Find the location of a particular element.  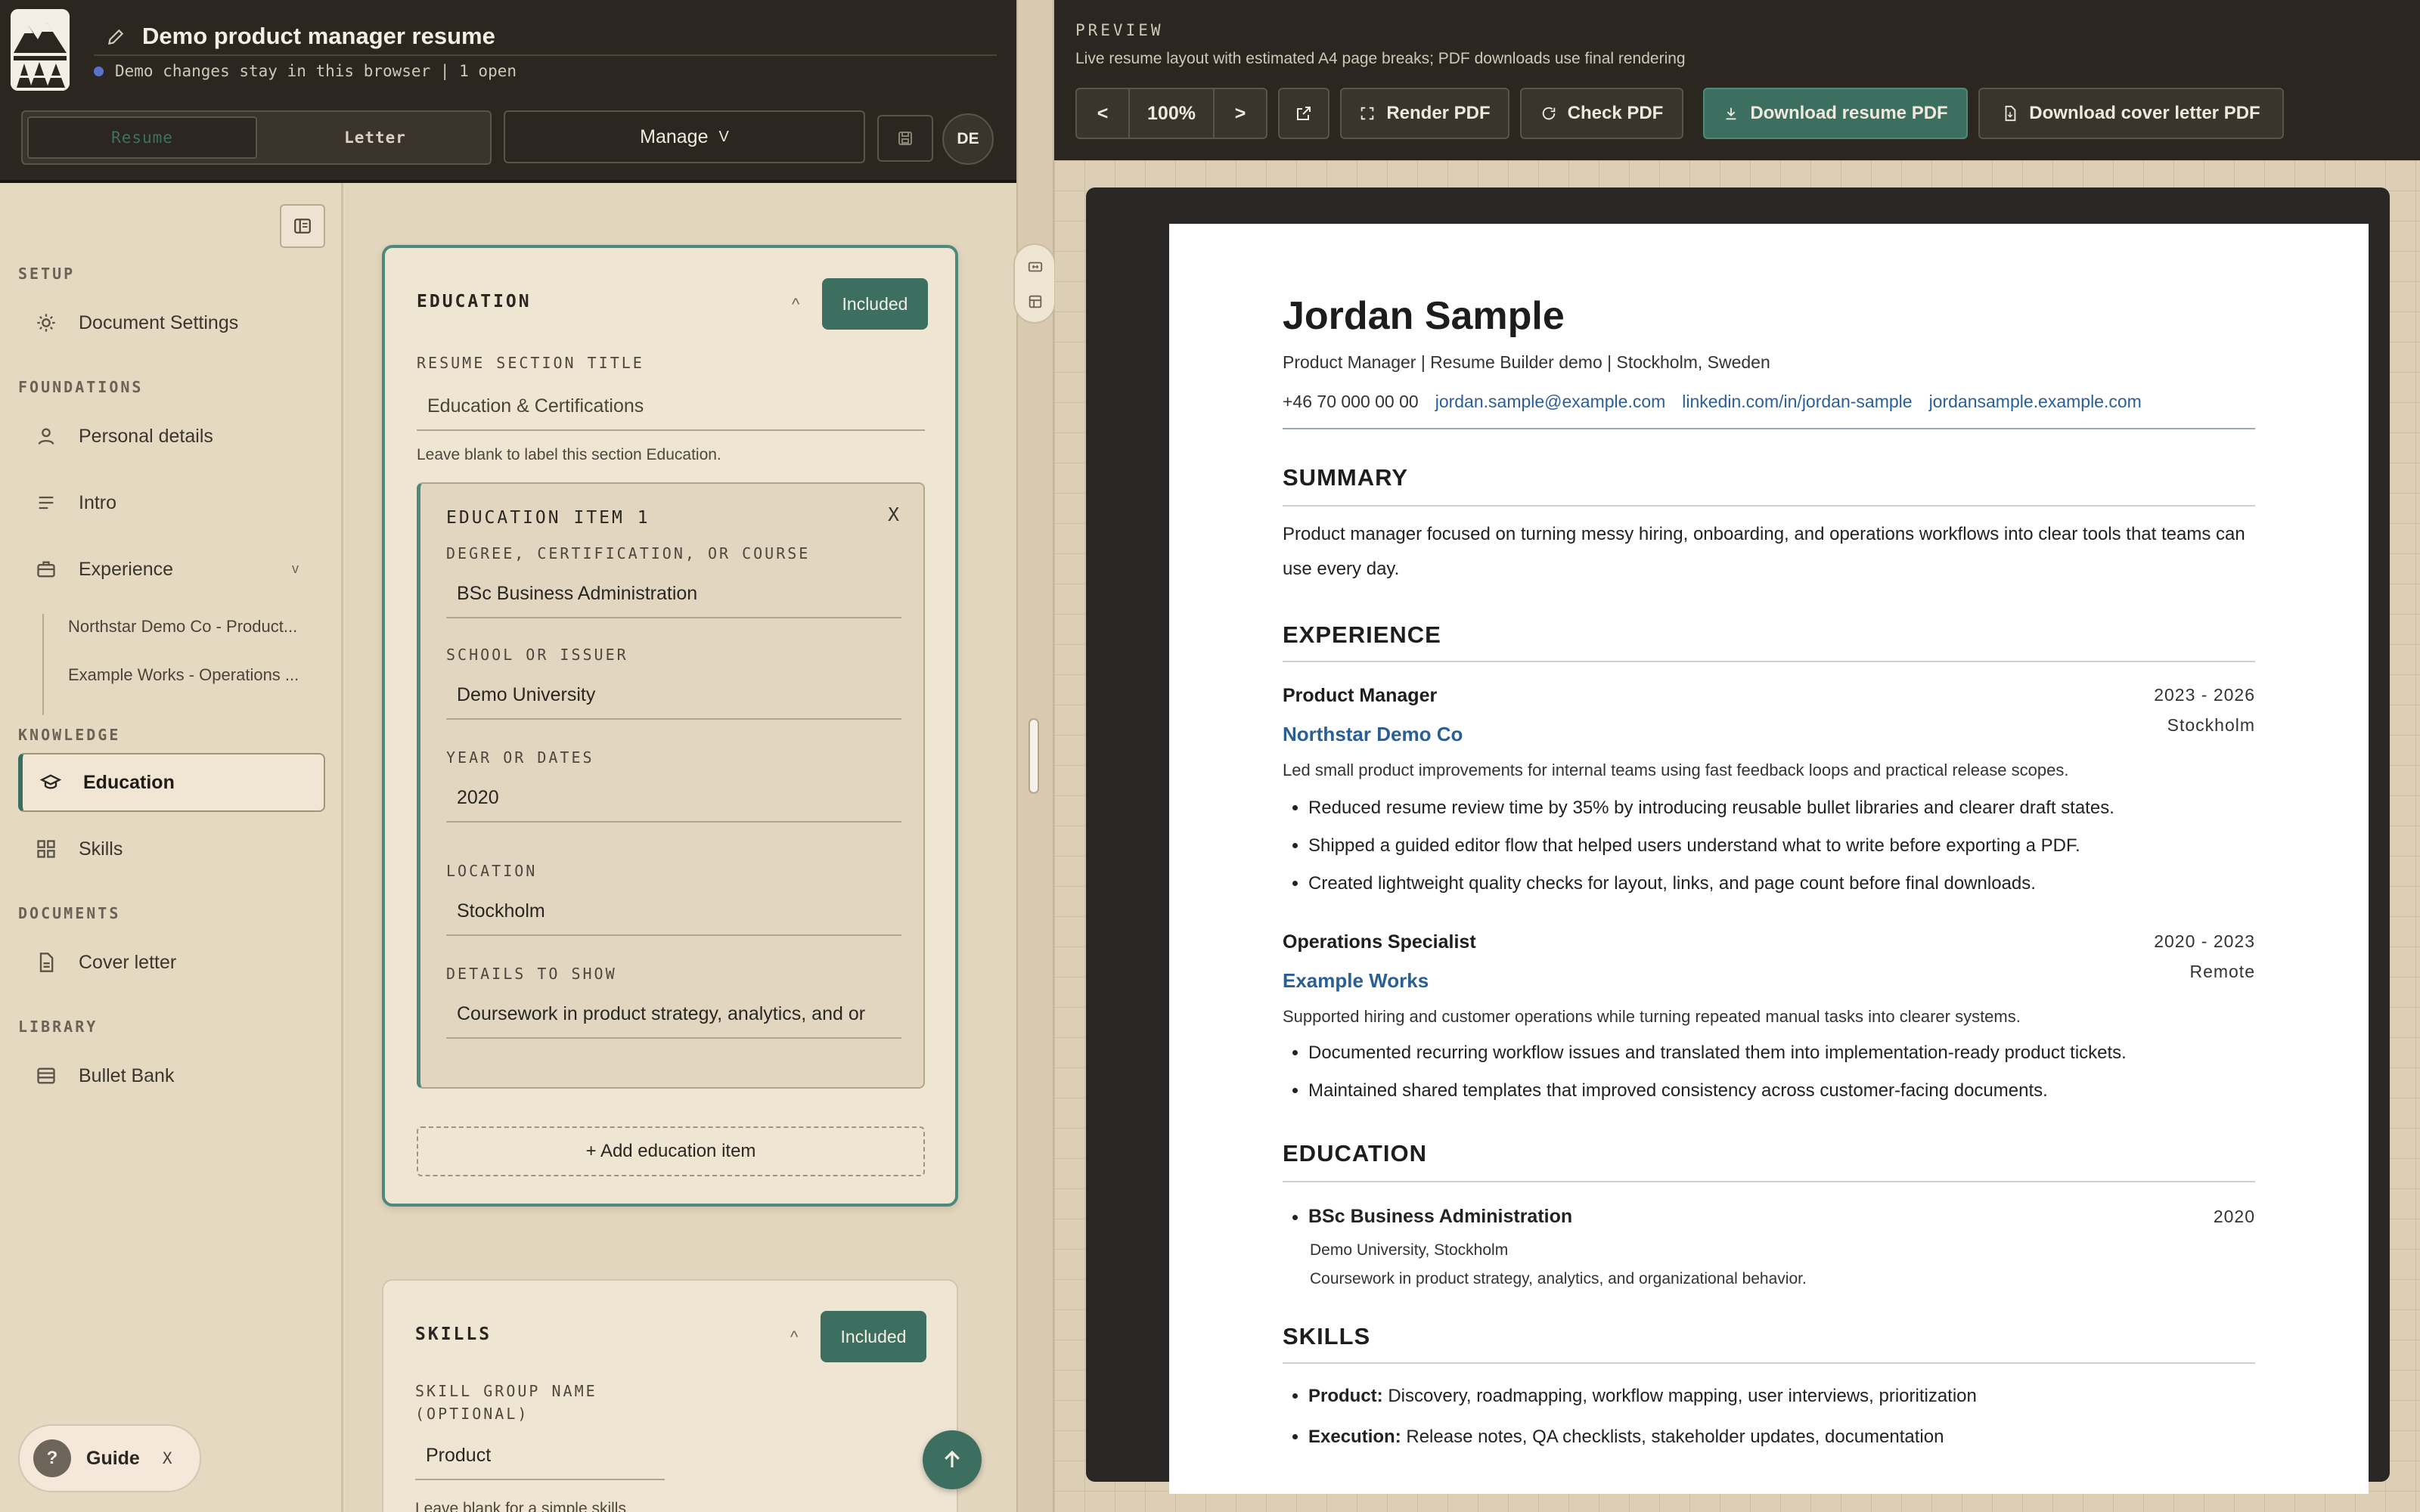

sidebar-item-label: Personal details is located at coordinates (146, 436).